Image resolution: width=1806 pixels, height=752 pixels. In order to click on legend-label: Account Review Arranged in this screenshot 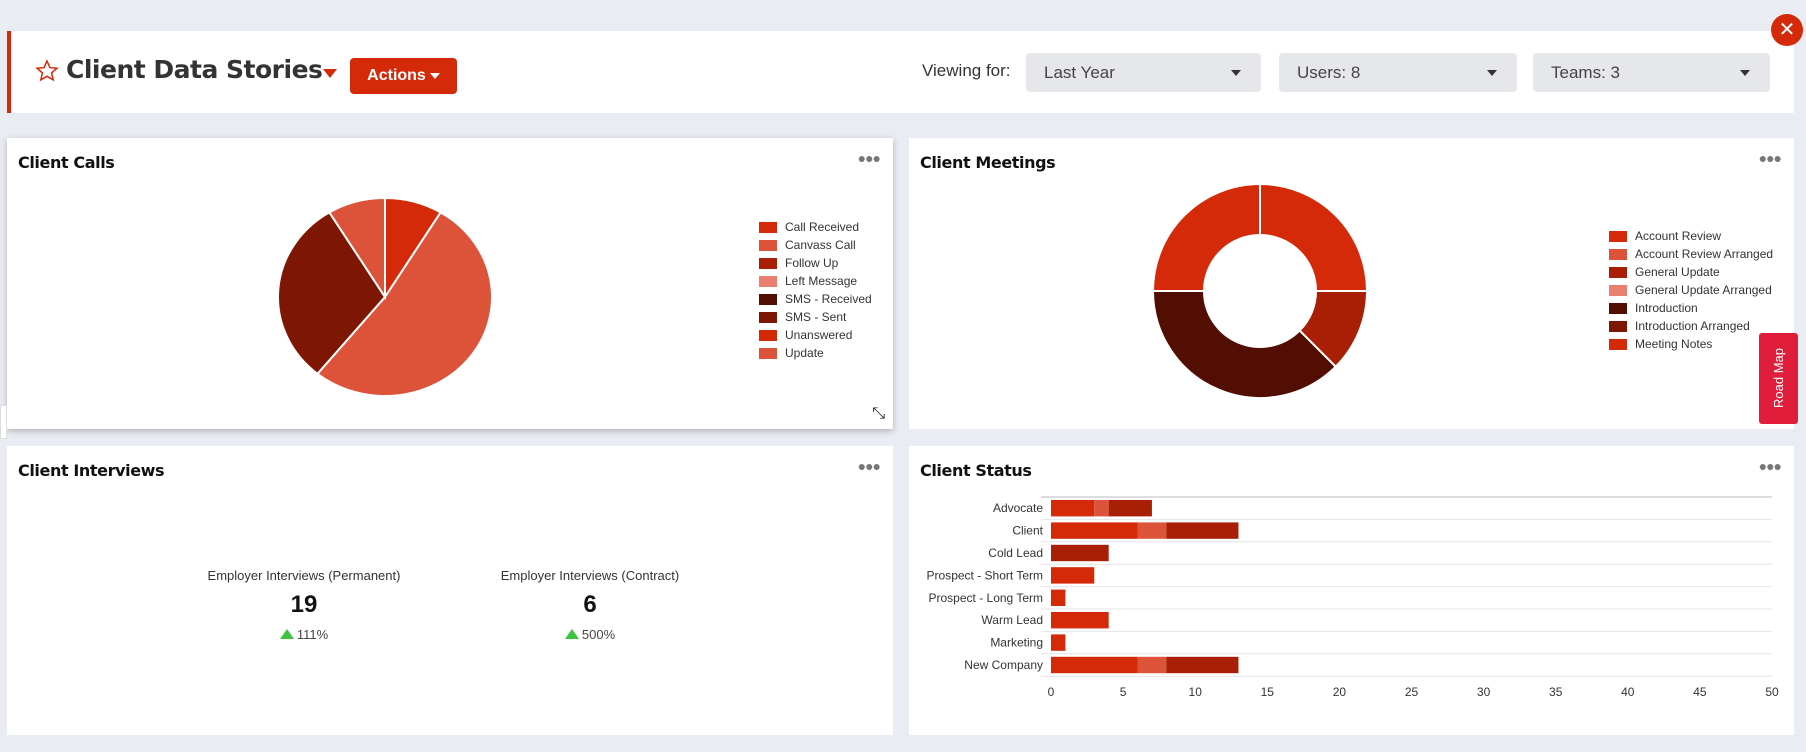, I will do `click(1704, 254)`.